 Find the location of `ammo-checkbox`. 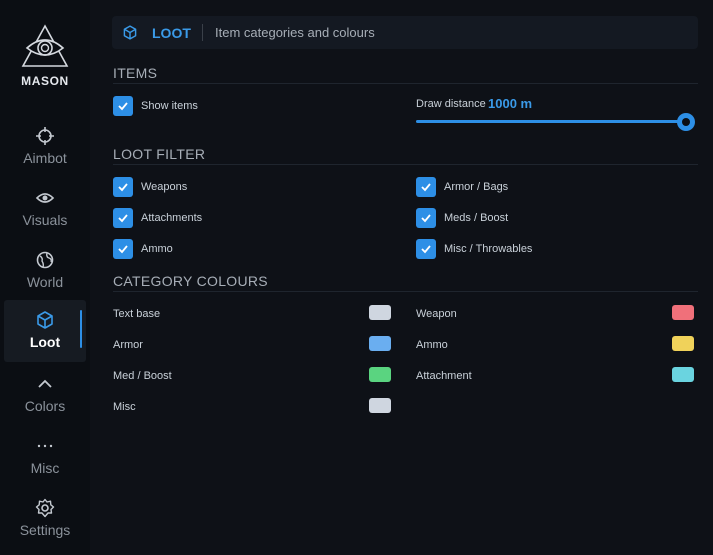

ammo-checkbox is located at coordinates (123, 249).